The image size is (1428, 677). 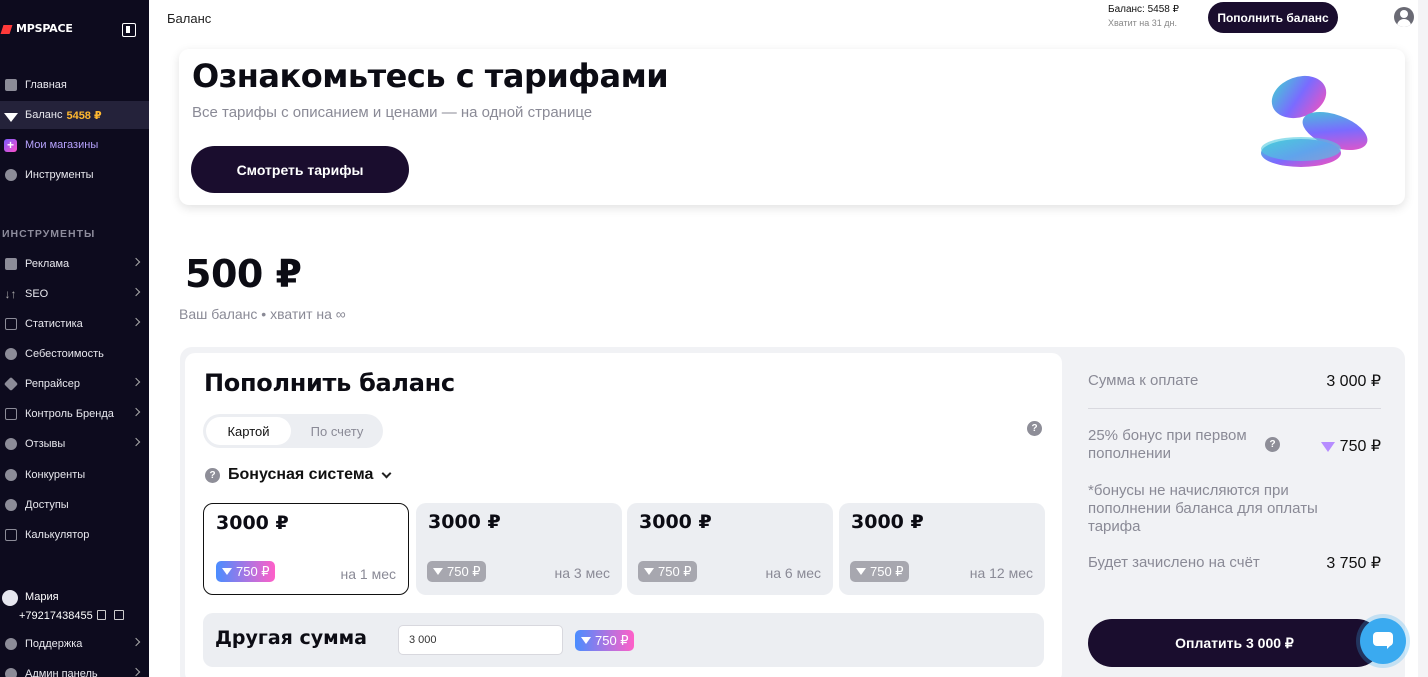 I want to click on sidebar-item-stats: Статистика, so click(x=74, y=324).